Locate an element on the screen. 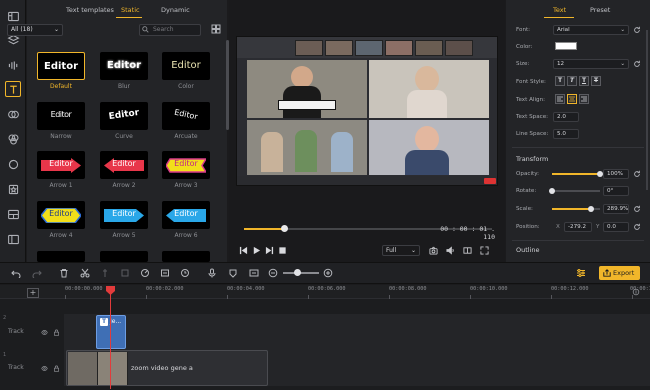 Image resolution: width=650 pixels, height=390 pixels. delete-icon is located at coordinates (64, 273).